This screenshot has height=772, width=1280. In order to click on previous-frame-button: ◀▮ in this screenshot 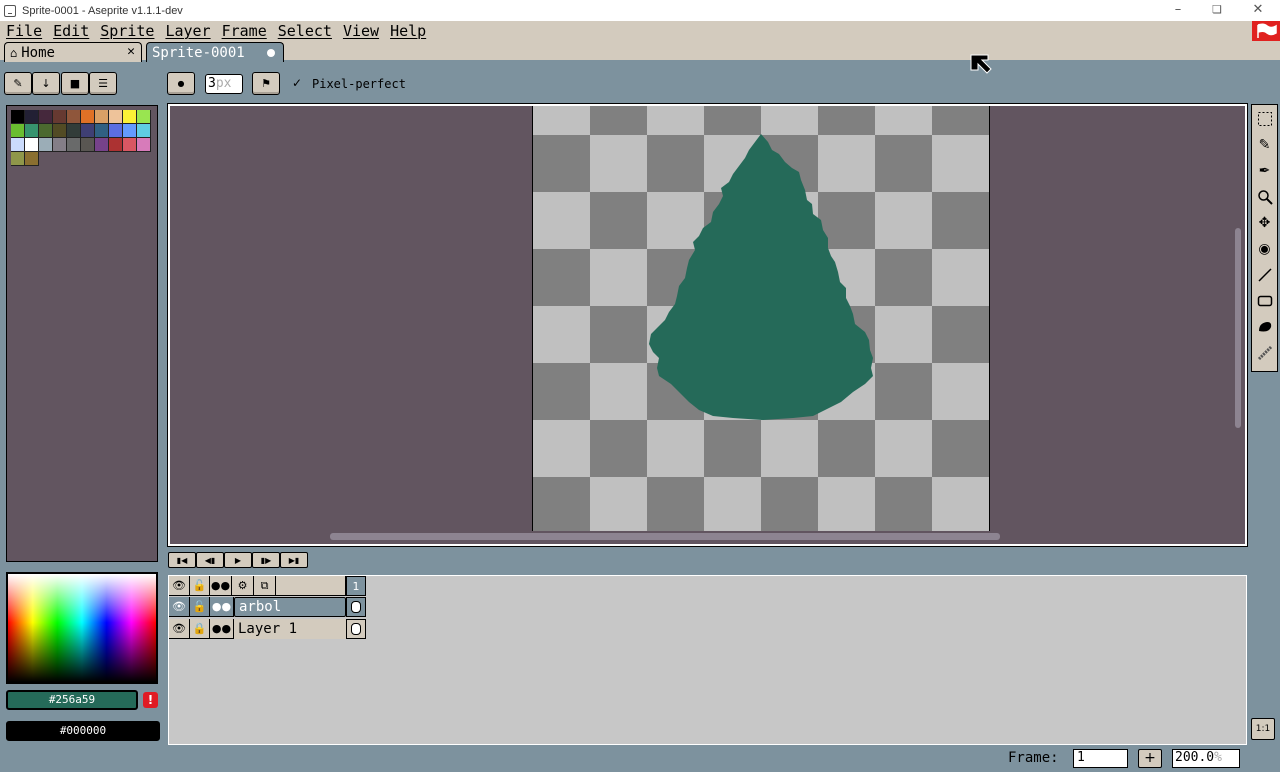, I will do `click(210, 560)`.